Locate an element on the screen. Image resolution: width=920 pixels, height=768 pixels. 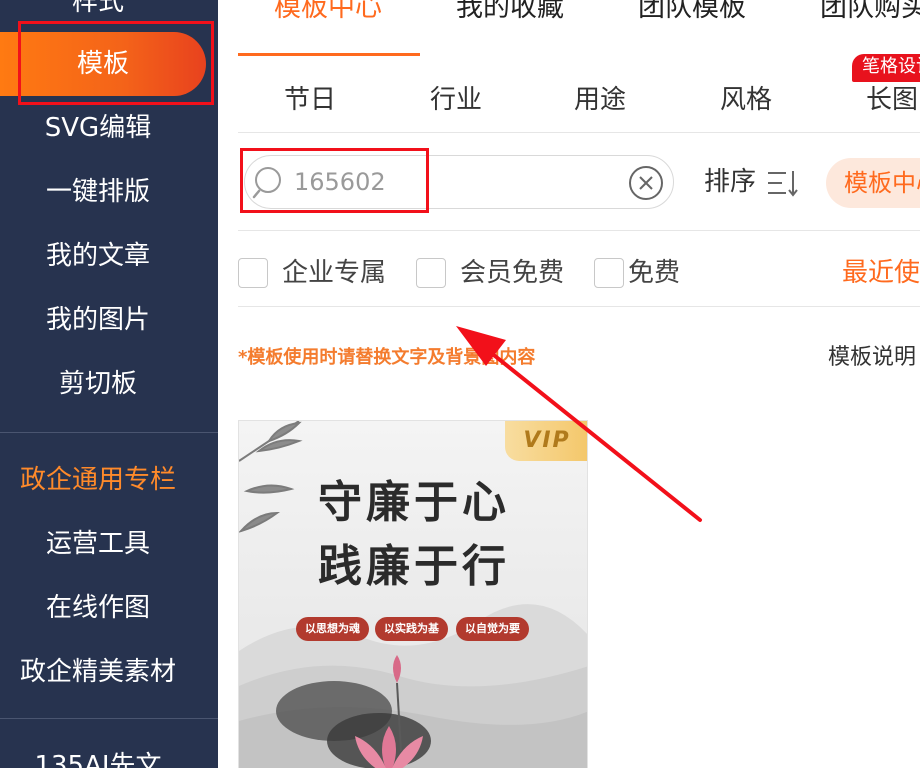
category-long-image: 长图 is located at coordinates (892, 100).